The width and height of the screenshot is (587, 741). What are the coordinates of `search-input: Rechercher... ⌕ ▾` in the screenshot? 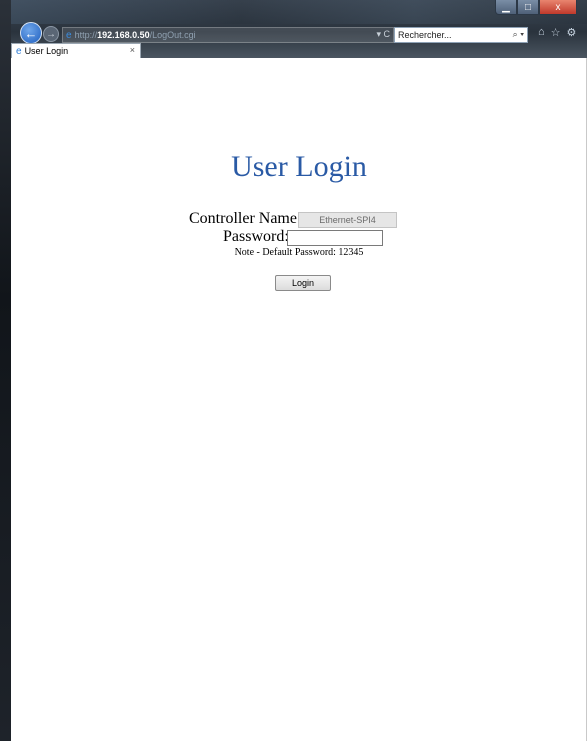 It's located at (461, 35).